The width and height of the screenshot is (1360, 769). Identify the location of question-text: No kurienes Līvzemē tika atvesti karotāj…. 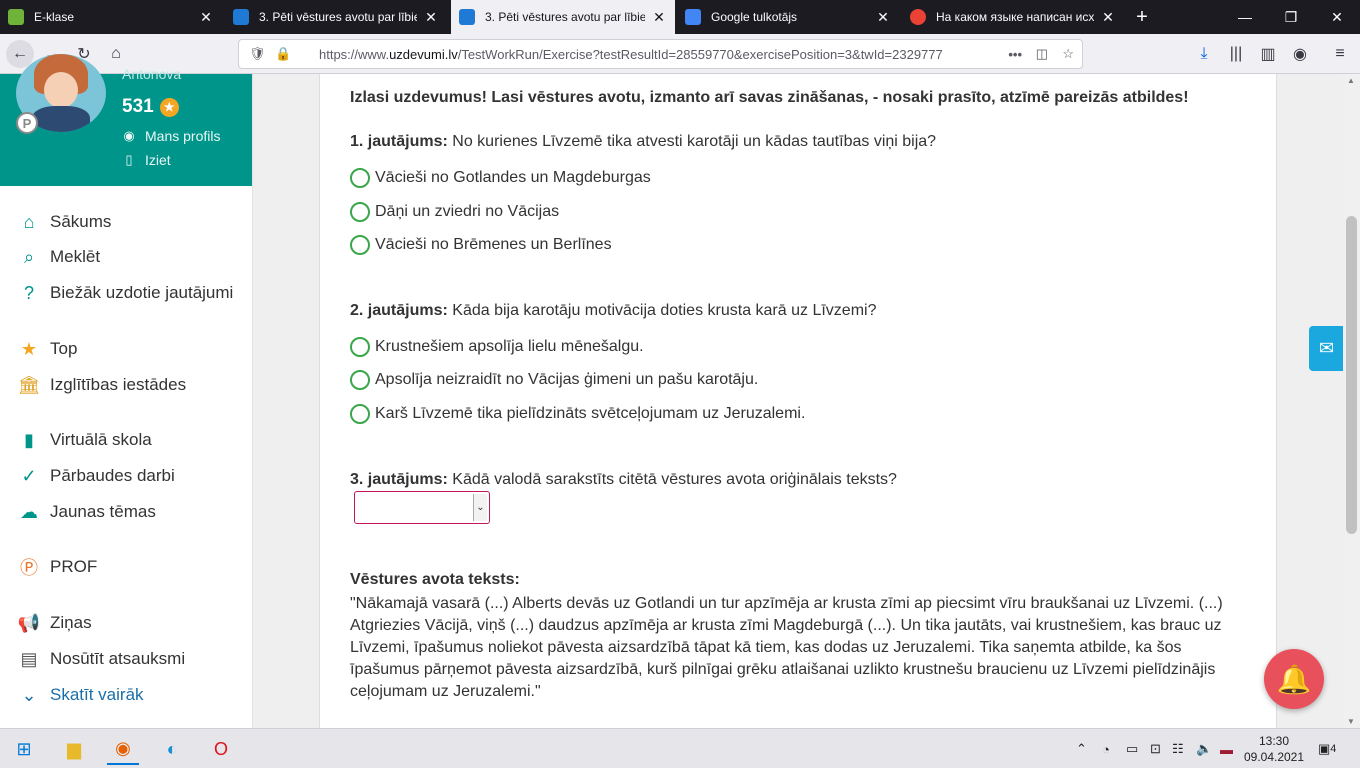
(694, 141).